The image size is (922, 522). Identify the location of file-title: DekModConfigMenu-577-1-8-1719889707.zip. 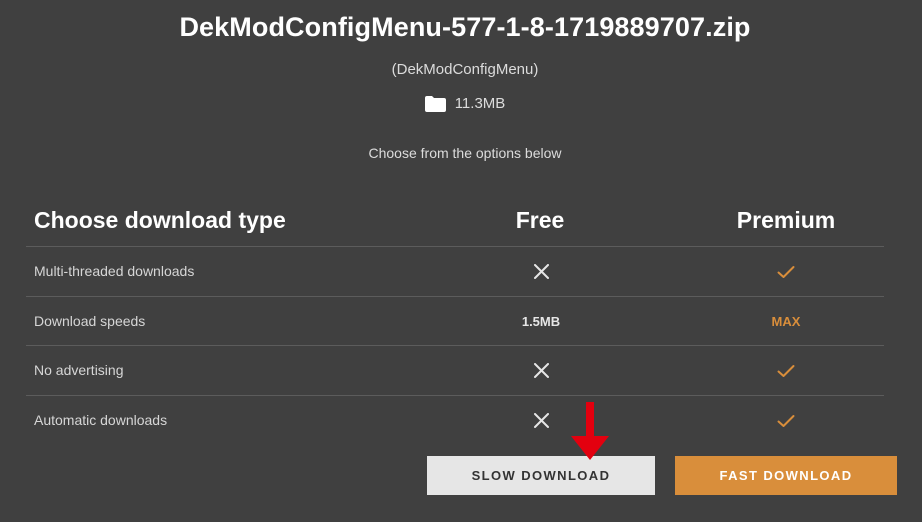
(465, 27).